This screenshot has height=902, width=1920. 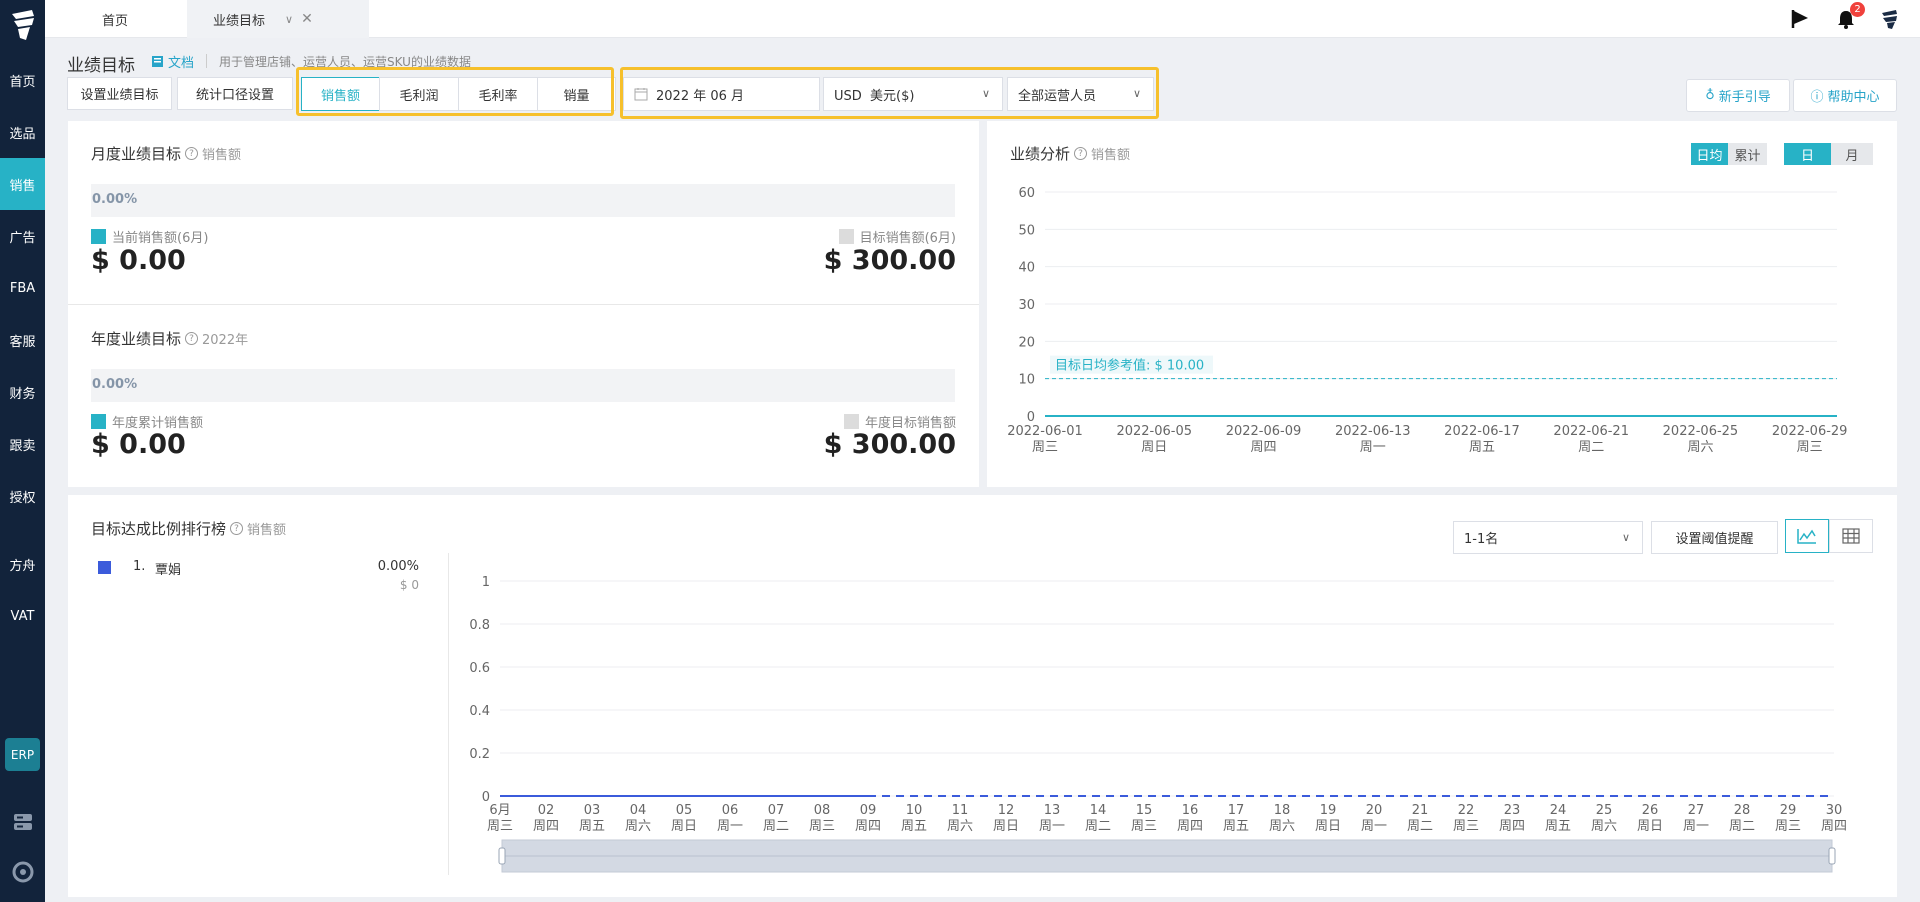 What do you see at coordinates (638, 810) in the screenshot?
I see `ranking-x-tick: 04` at bounding box center [638, 810].